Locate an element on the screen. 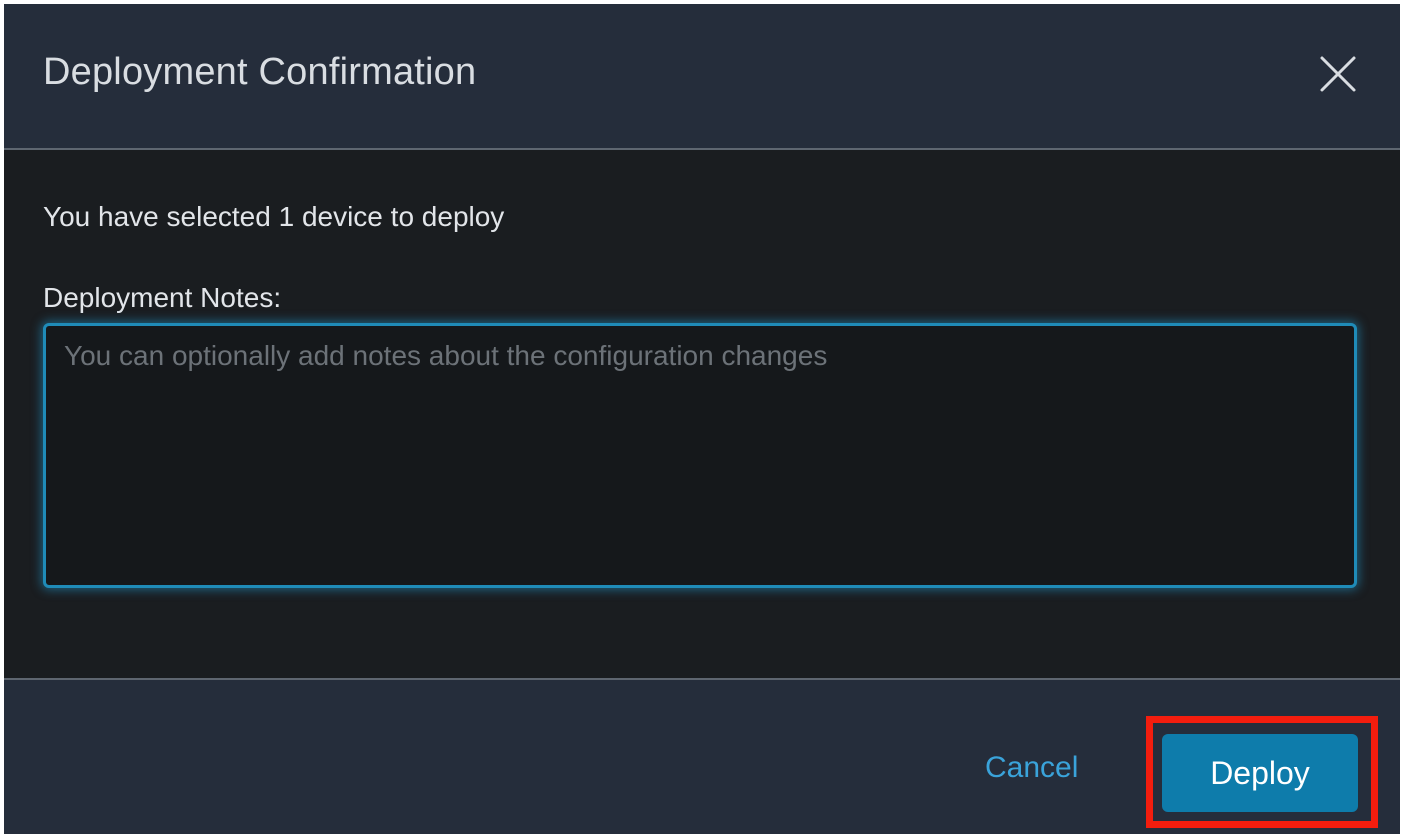 The image size is (1404, 838). dialog-title: Deployment Confirmation is located at coordinates (260, 72).